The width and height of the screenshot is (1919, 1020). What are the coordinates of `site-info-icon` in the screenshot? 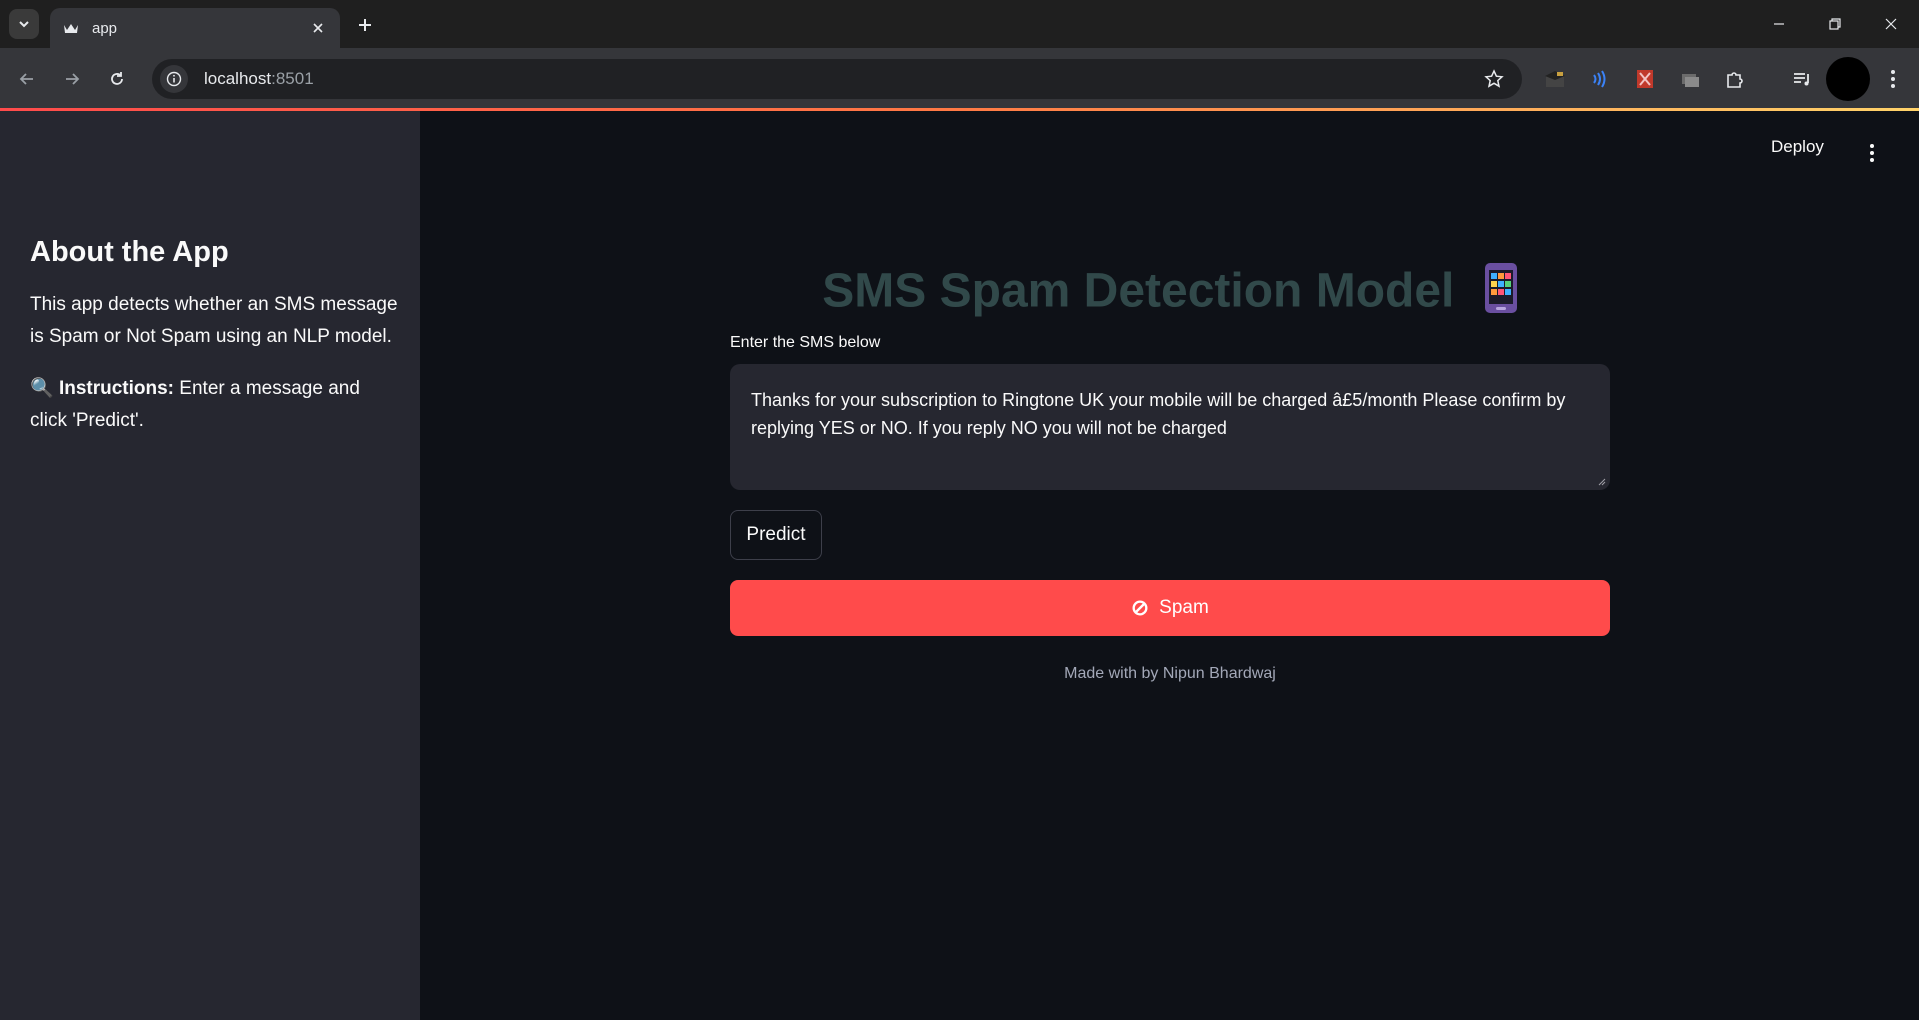 It's located at (174, 79).